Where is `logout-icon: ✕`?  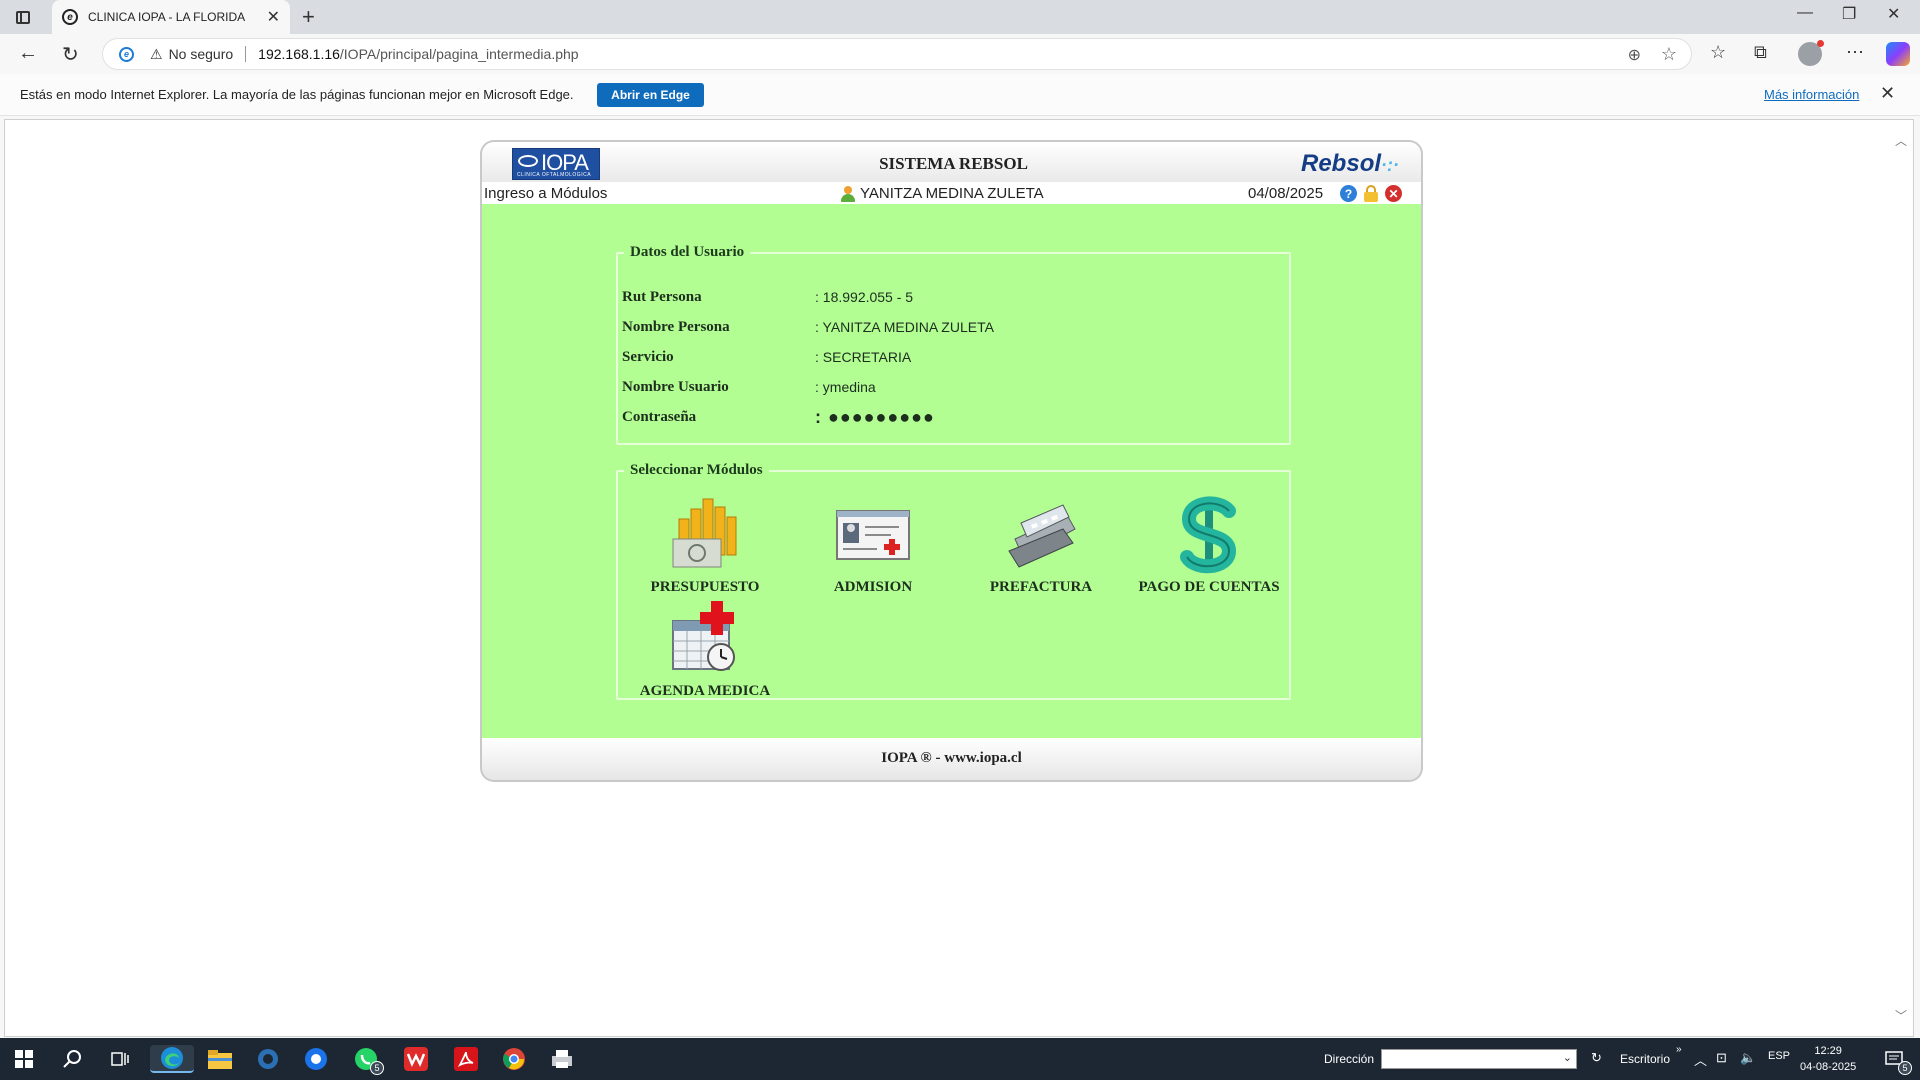 logout-icon: ✕ is located at coordinates (1393, 193).